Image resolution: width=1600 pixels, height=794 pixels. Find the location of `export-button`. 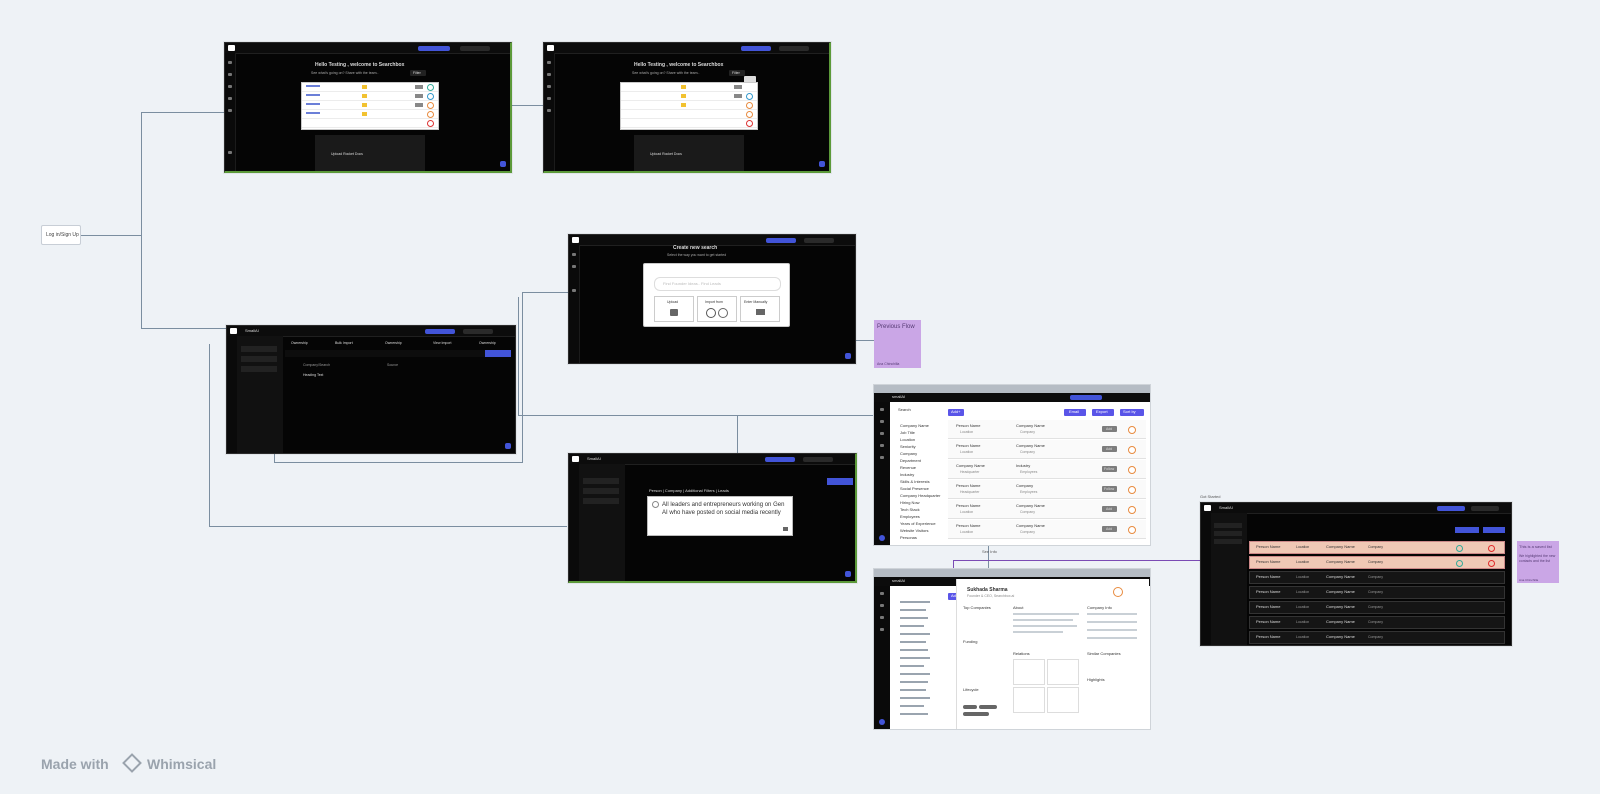

export-button is located at coordinates (1467, 530).